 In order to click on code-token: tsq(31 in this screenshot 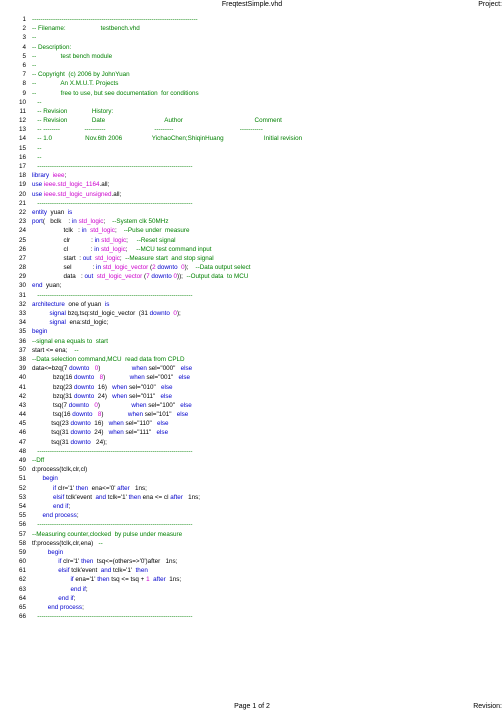, I will do `click(51, 442)`.